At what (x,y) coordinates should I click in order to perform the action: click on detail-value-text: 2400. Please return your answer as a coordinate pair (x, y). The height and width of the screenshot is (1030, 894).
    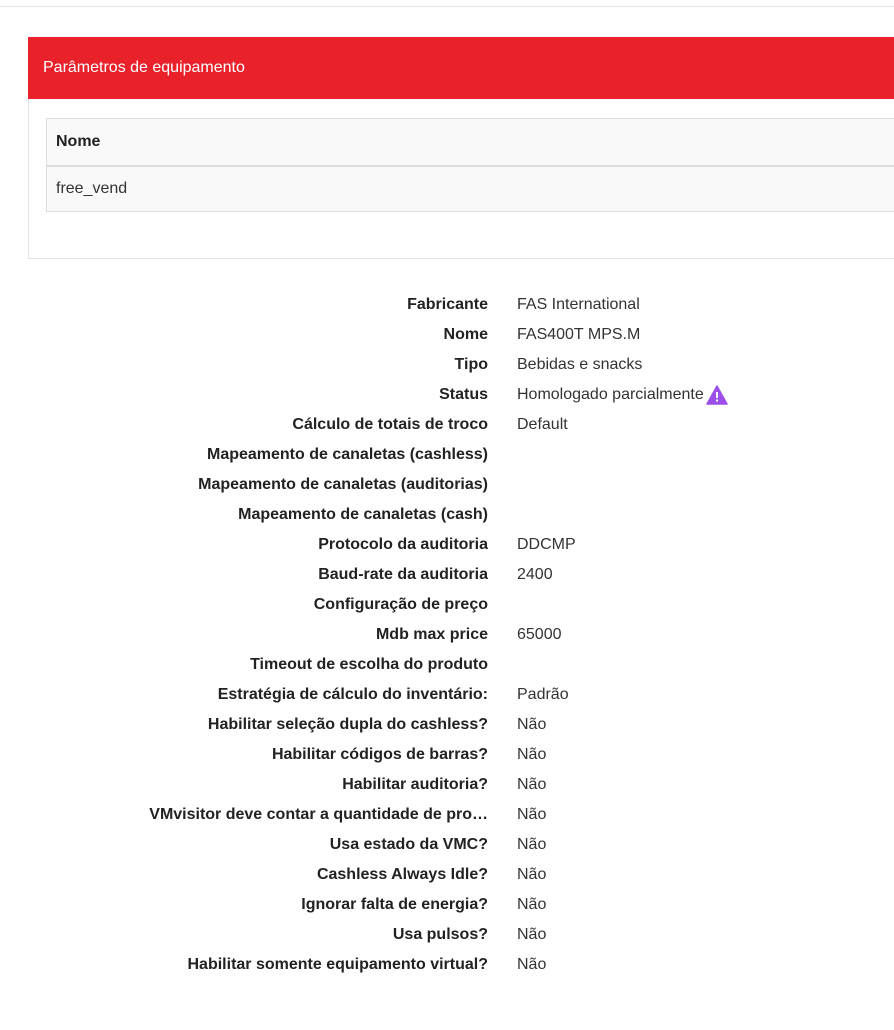
    Looking at the image, I should click on (535, 574).